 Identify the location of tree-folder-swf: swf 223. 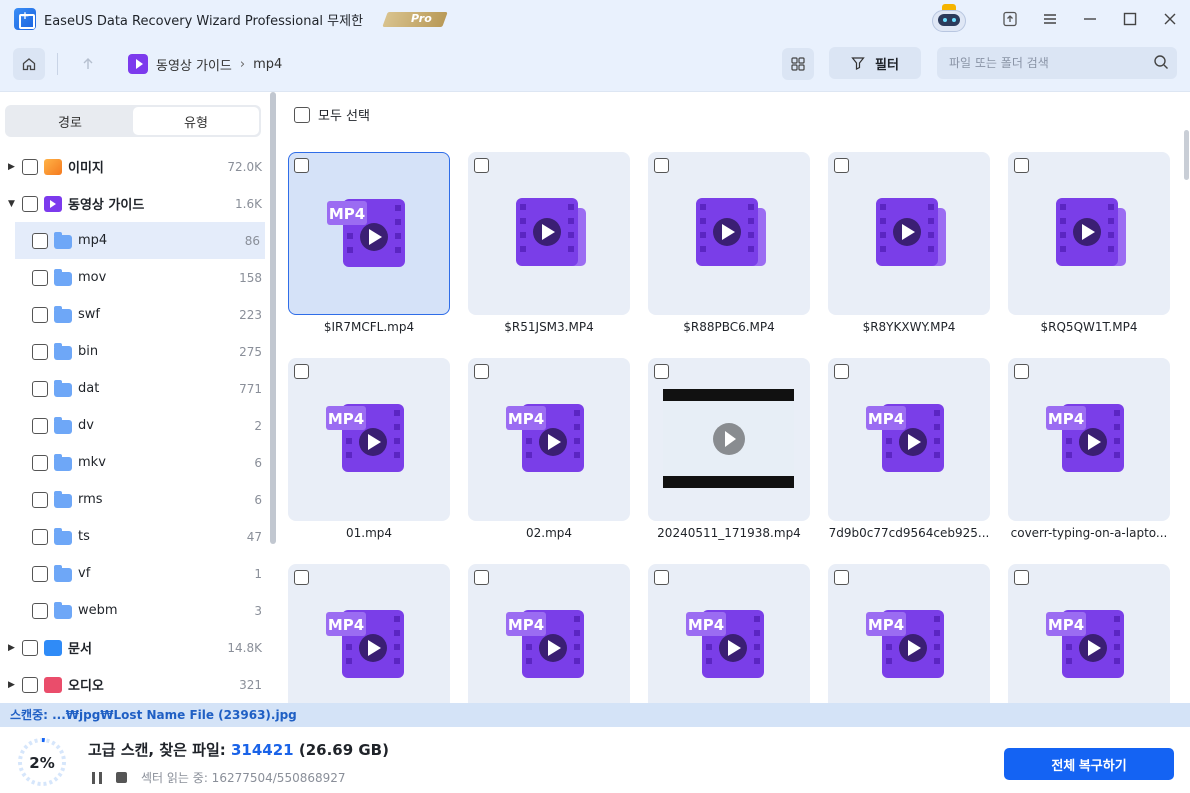
(134, 314).